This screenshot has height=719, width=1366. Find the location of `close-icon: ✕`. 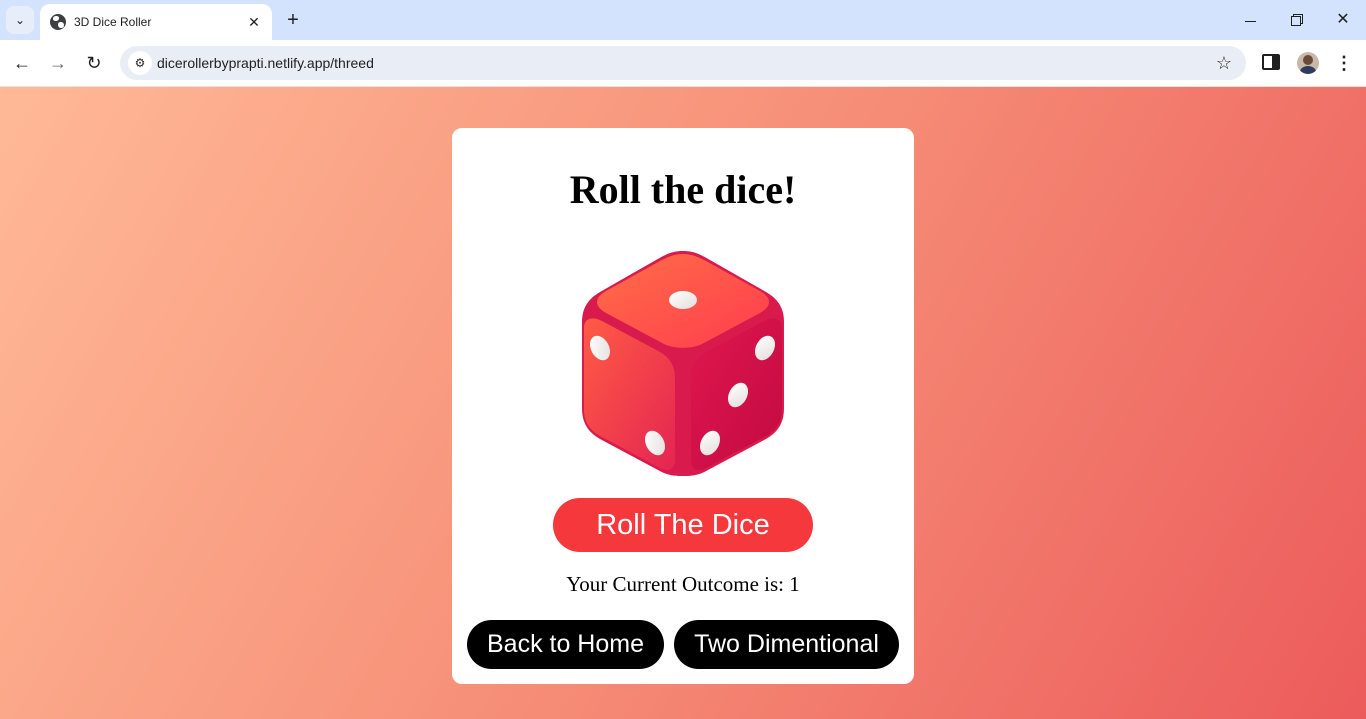

close-icon: ✕ is located at coordinates (254, 22).